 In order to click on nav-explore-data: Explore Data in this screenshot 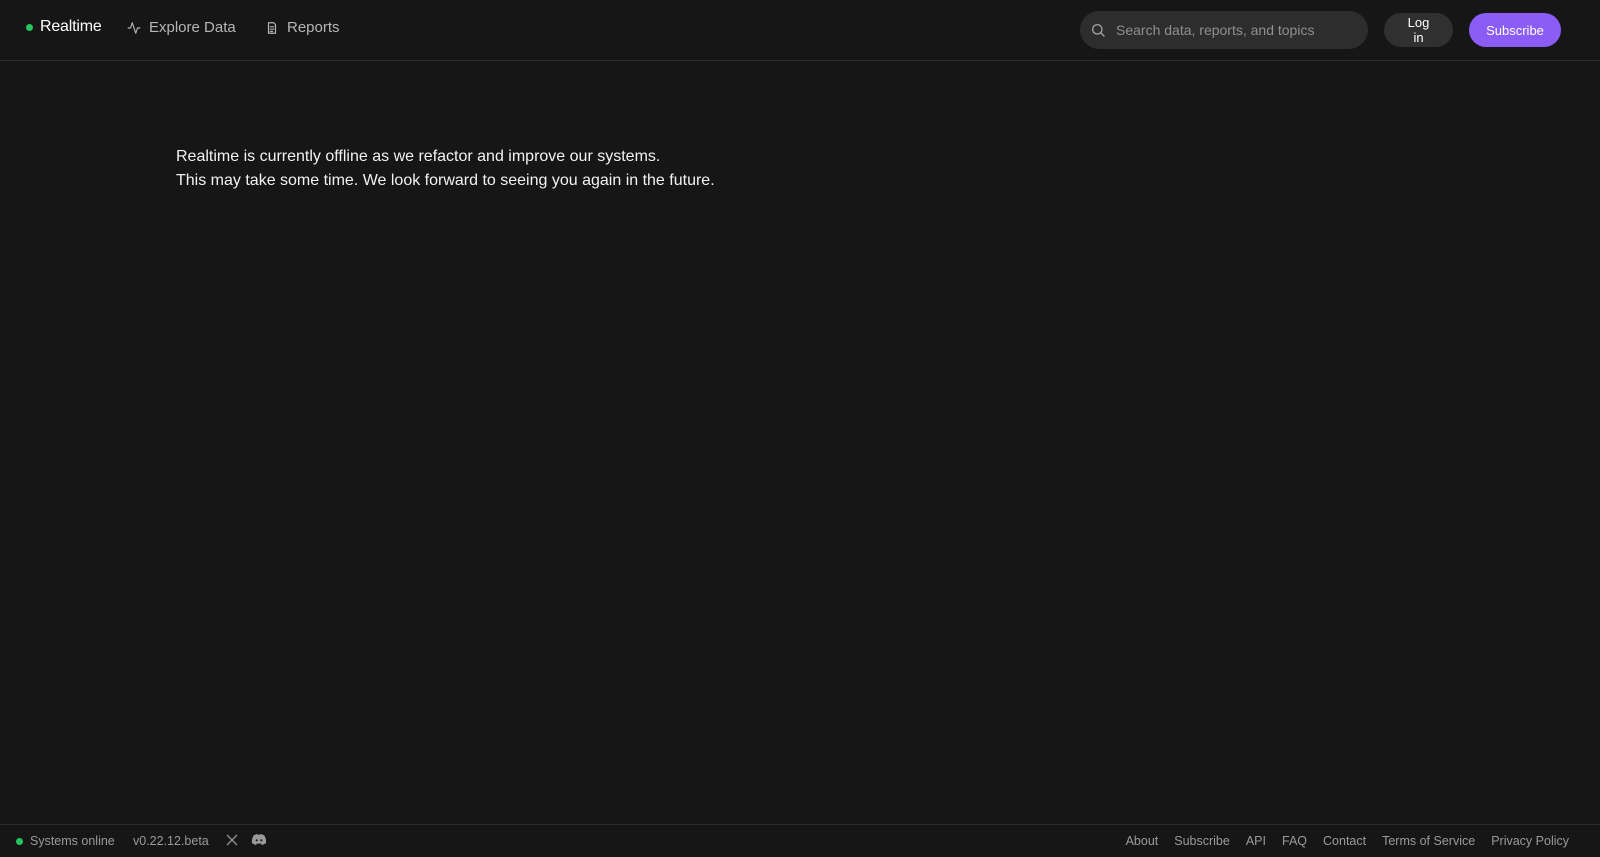, I will do `click(181, 27)`.